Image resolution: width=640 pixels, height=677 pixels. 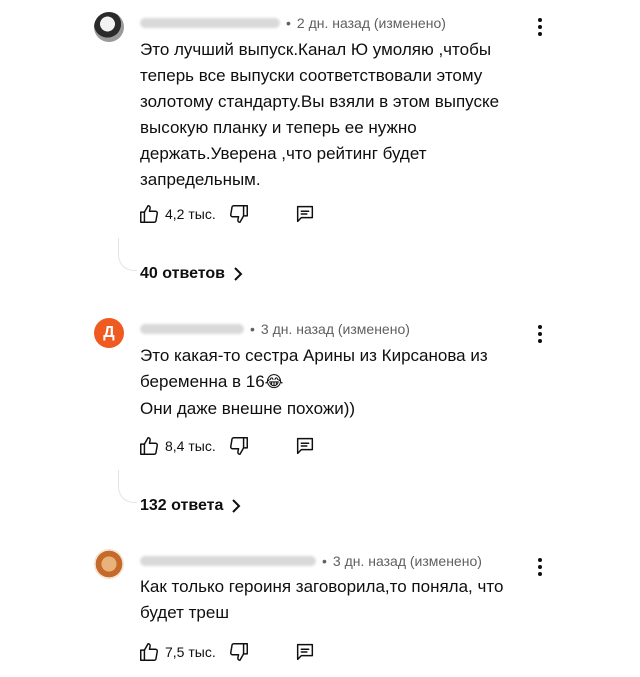 I want to click on like-count: 7,5 тыс., so click(x=190, y=652).